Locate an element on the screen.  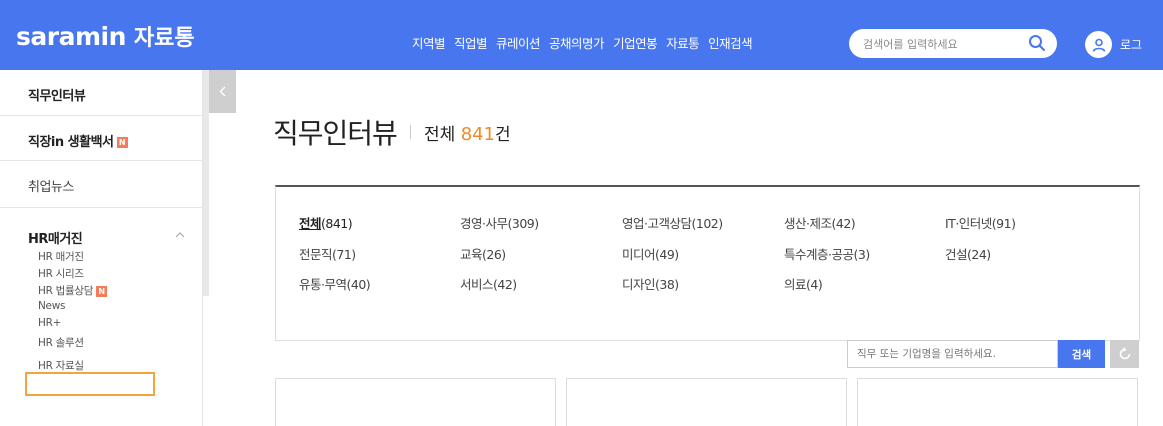
sidebar-item-label: 취업뉴스 is located at coordinates (51, 187).